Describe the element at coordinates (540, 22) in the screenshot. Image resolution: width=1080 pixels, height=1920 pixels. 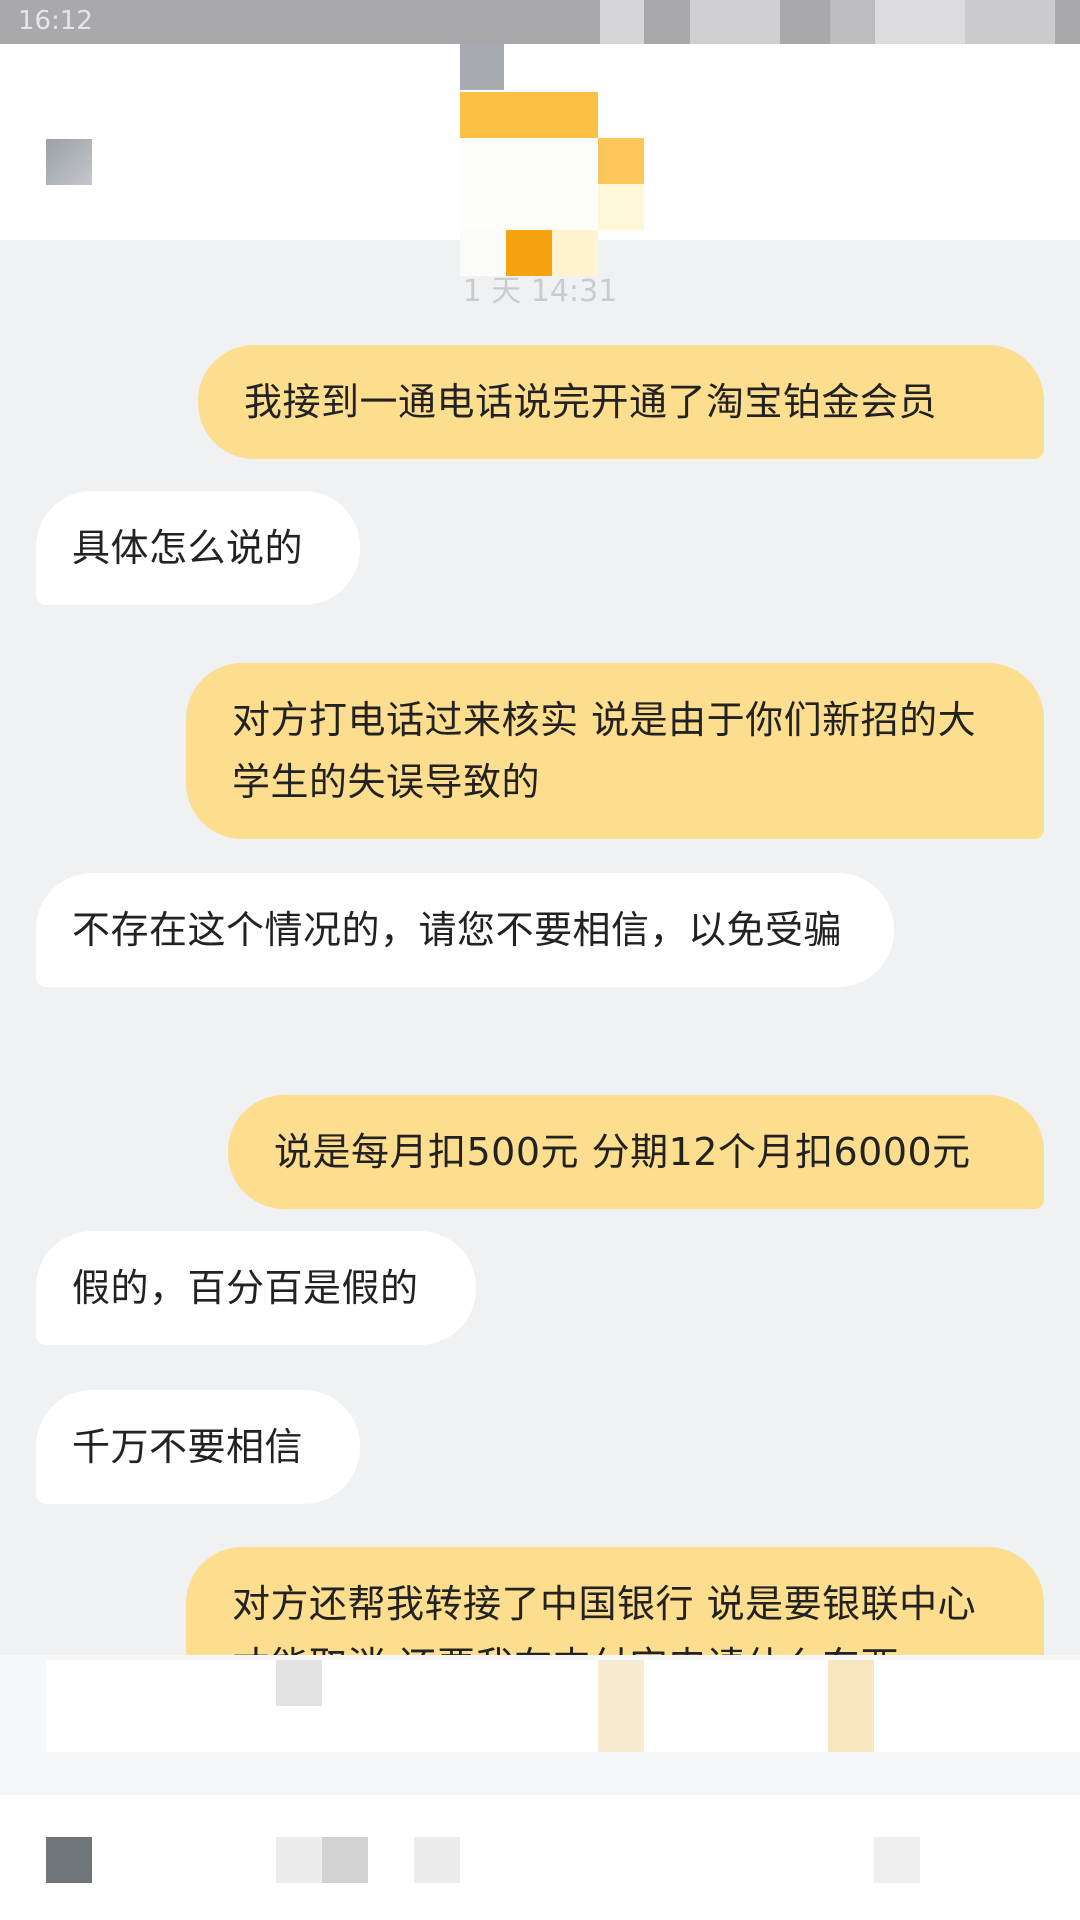
I see `status-bar: 16:12` at that location.